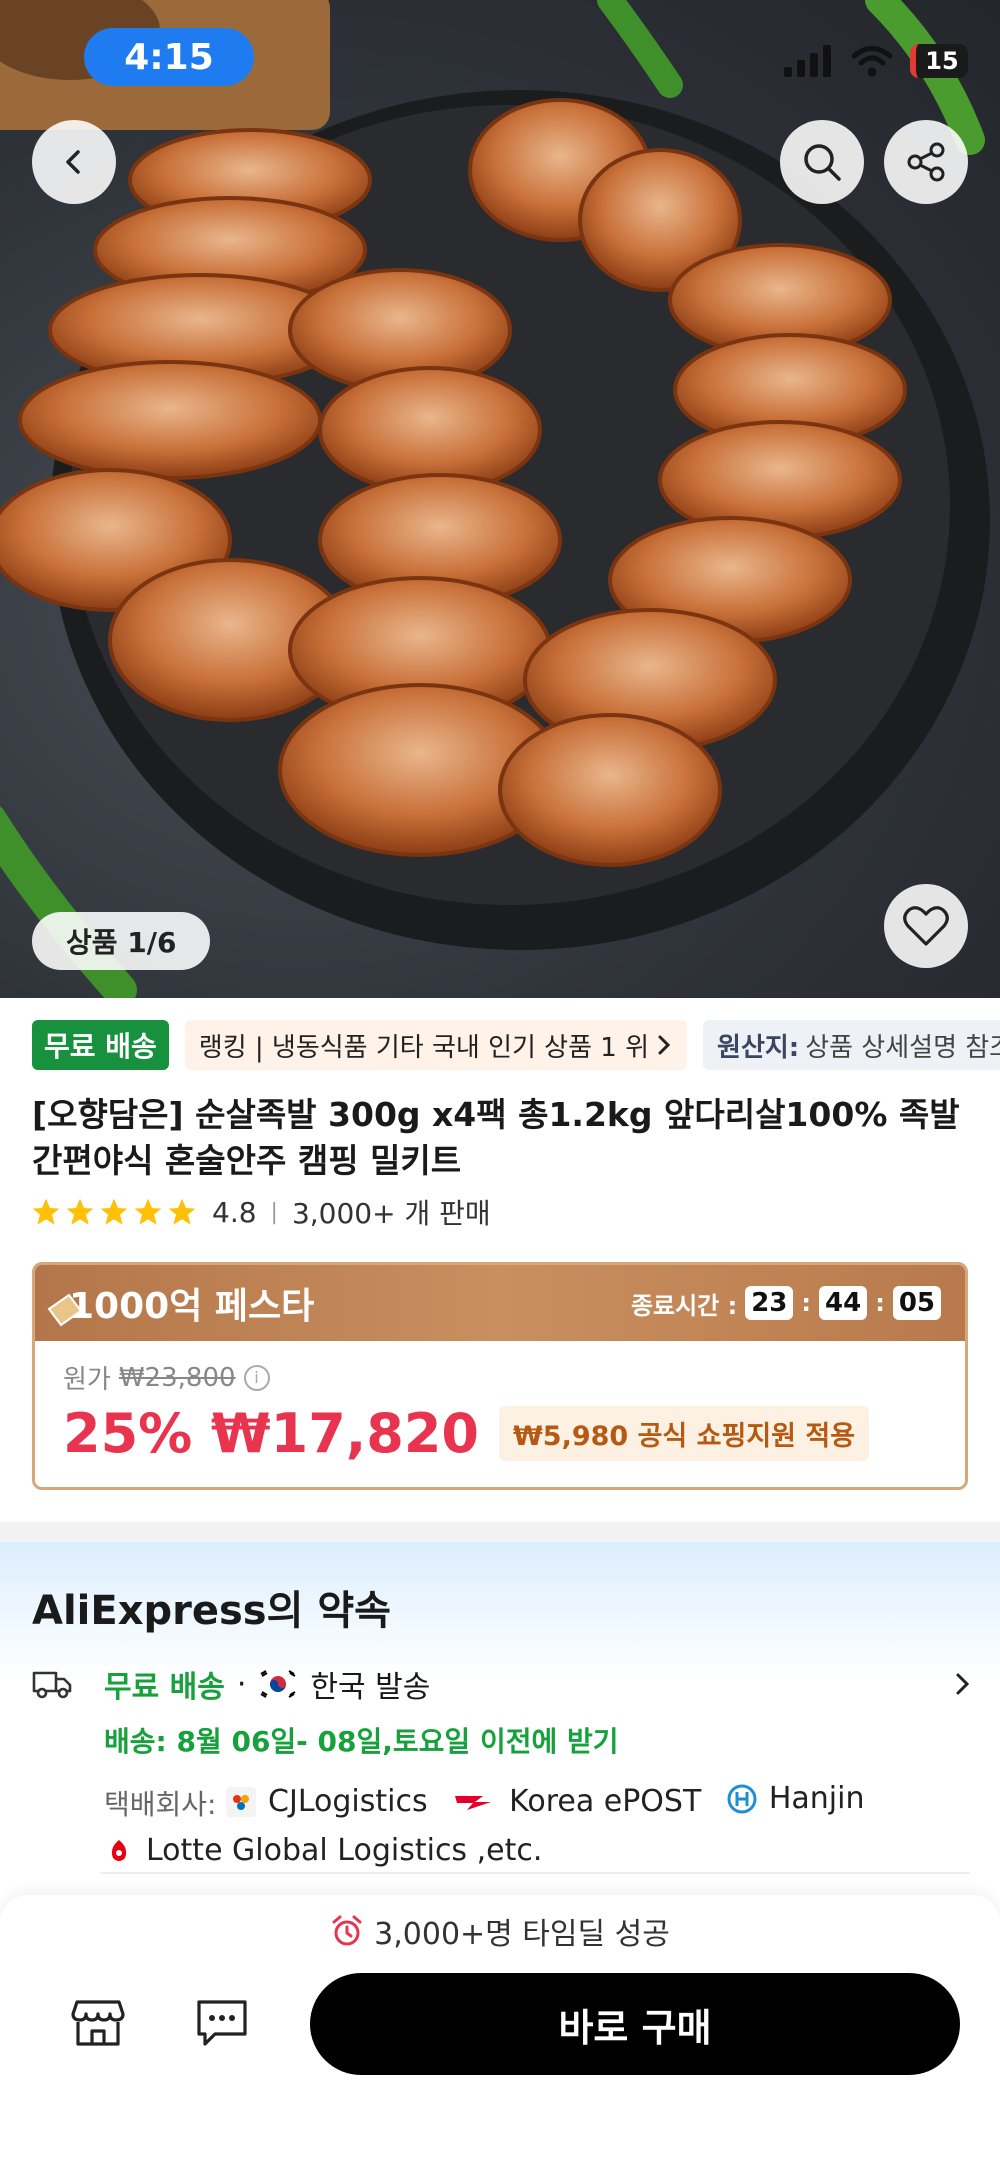 The width and height of the screenshot is (1000, 2164). What do you see at coordinates (370, 1687) in the screenshot?
I see `ship-from-text: 한국 발송` at bounding box center [370, 1687].